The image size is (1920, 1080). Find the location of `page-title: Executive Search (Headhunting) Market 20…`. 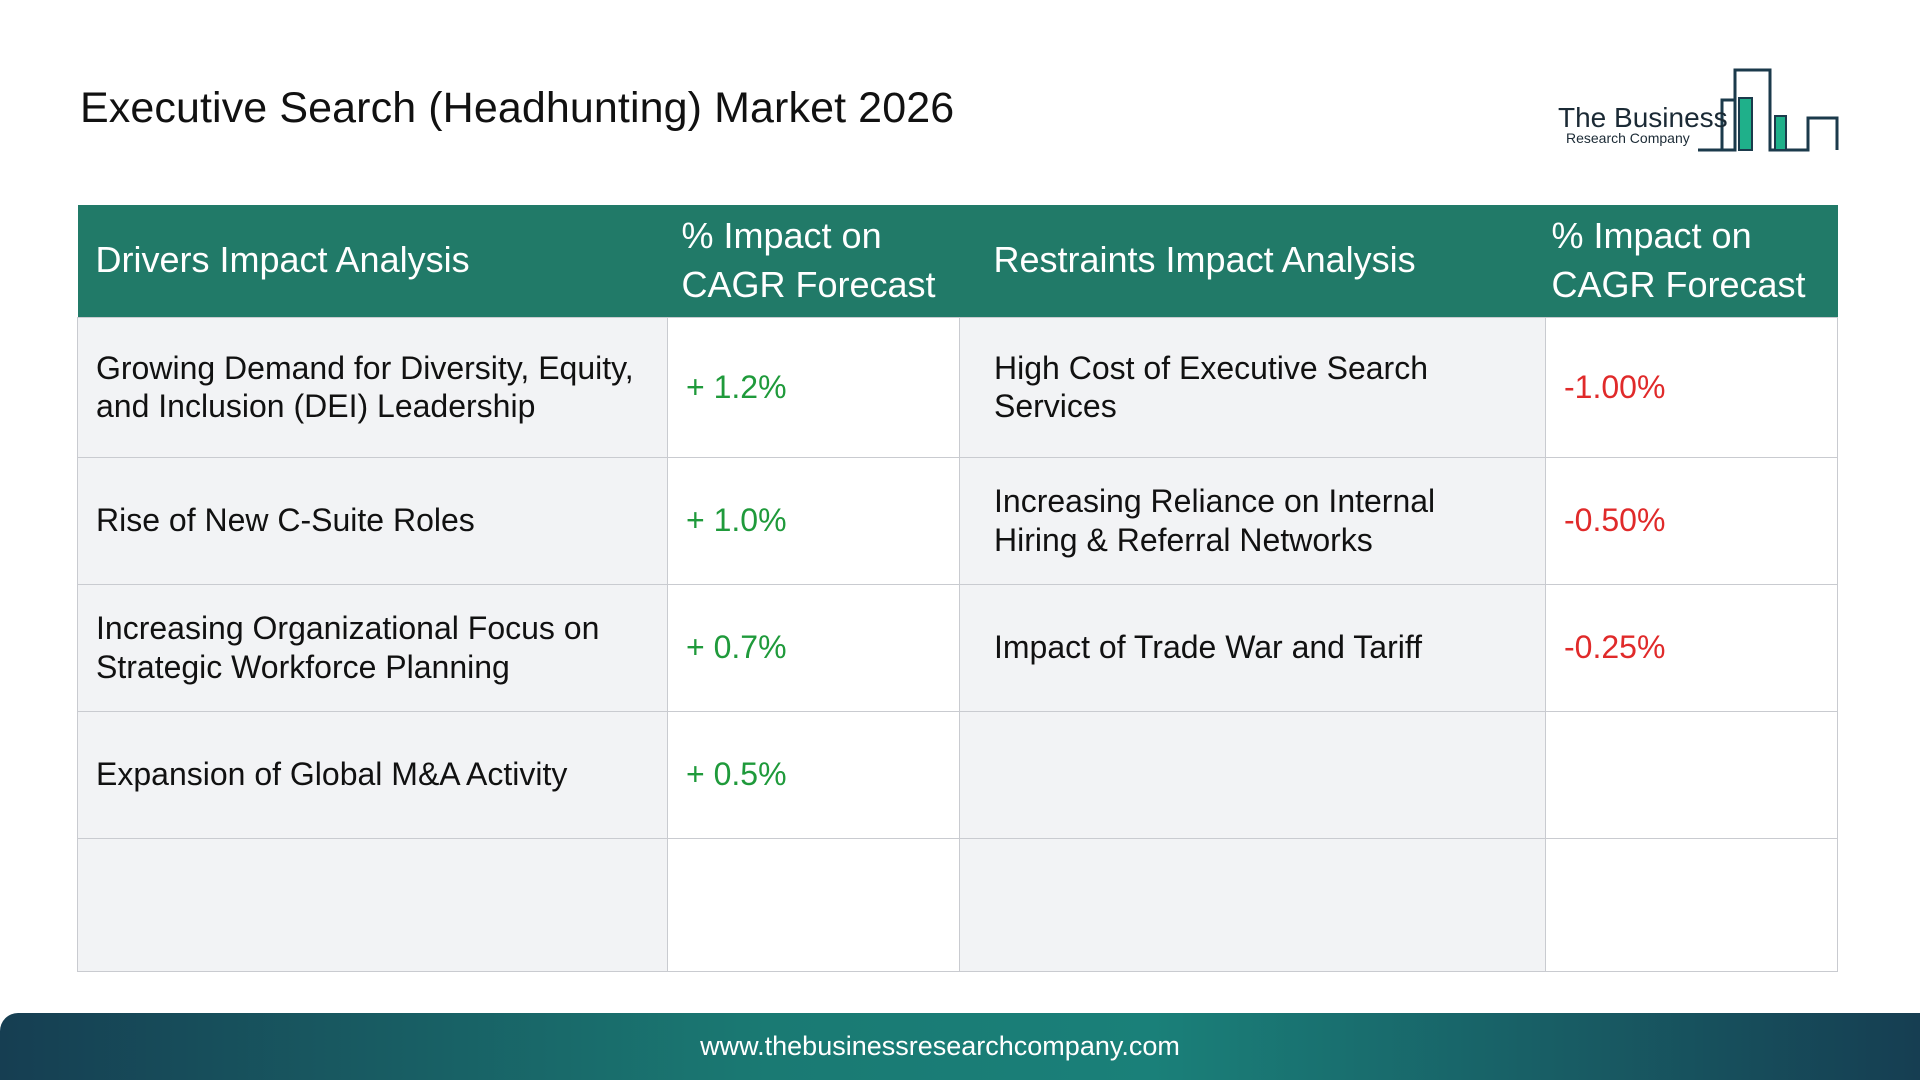

page-title: Executive Search (Headhunting) Market 20… is located at coordinates (517, 108).